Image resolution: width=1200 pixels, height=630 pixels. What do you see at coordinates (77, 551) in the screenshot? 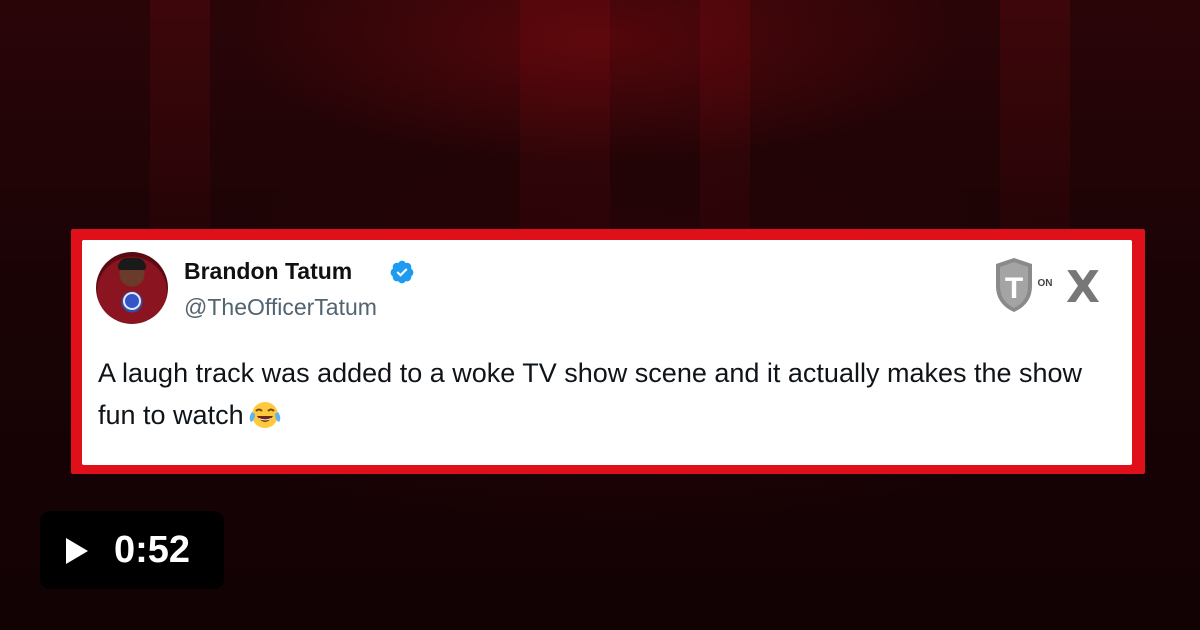
I see `play-icon` at bounding box center [77, 551].